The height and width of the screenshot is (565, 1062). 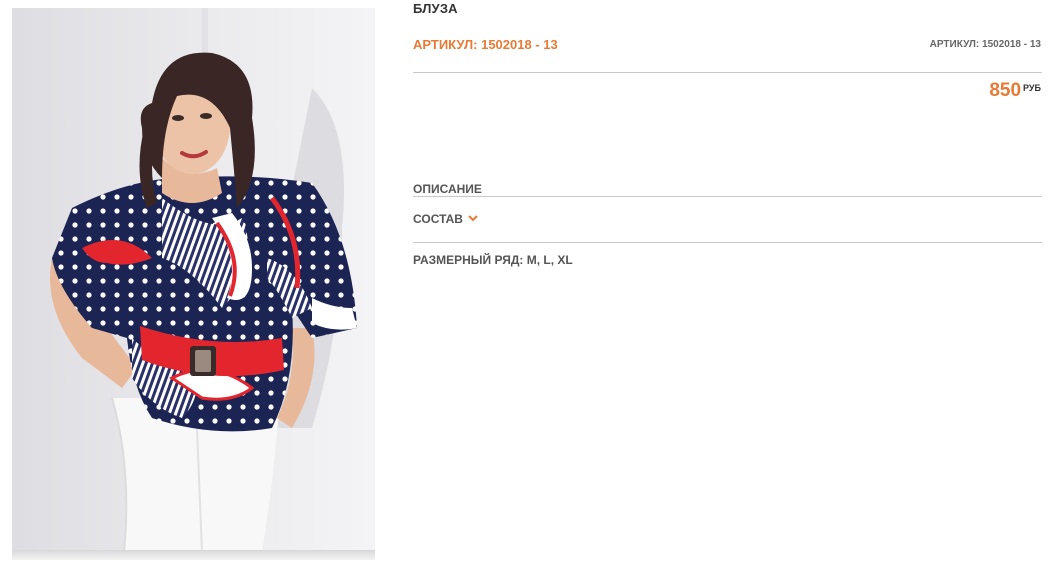 I want to click on price: 850 РУБ, so click(x=1015, y=91).